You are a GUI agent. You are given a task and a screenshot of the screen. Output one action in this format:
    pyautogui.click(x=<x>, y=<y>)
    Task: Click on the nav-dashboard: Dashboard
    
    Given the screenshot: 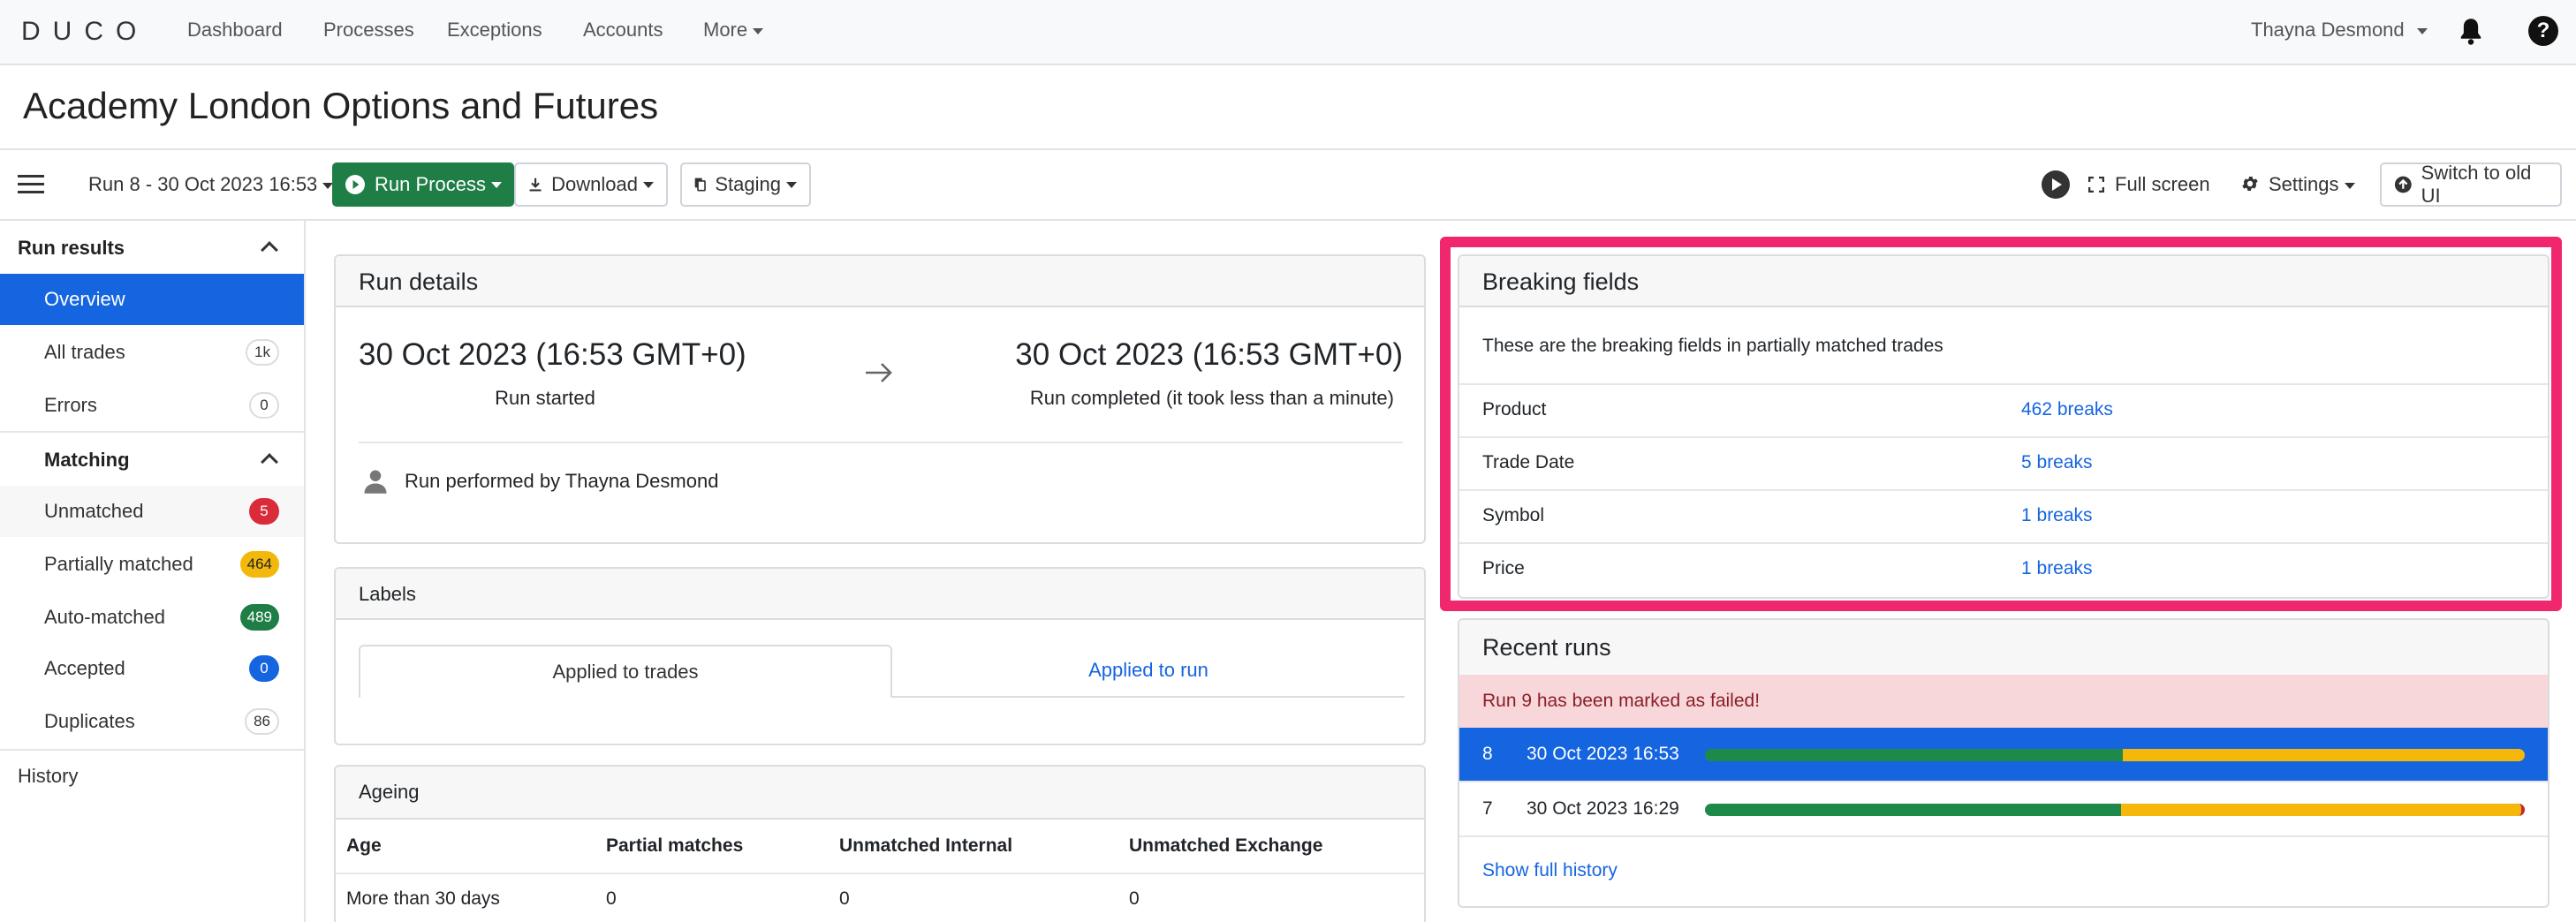 What is the action you would take?
    pyautogui.click(x=235, y=30)
    